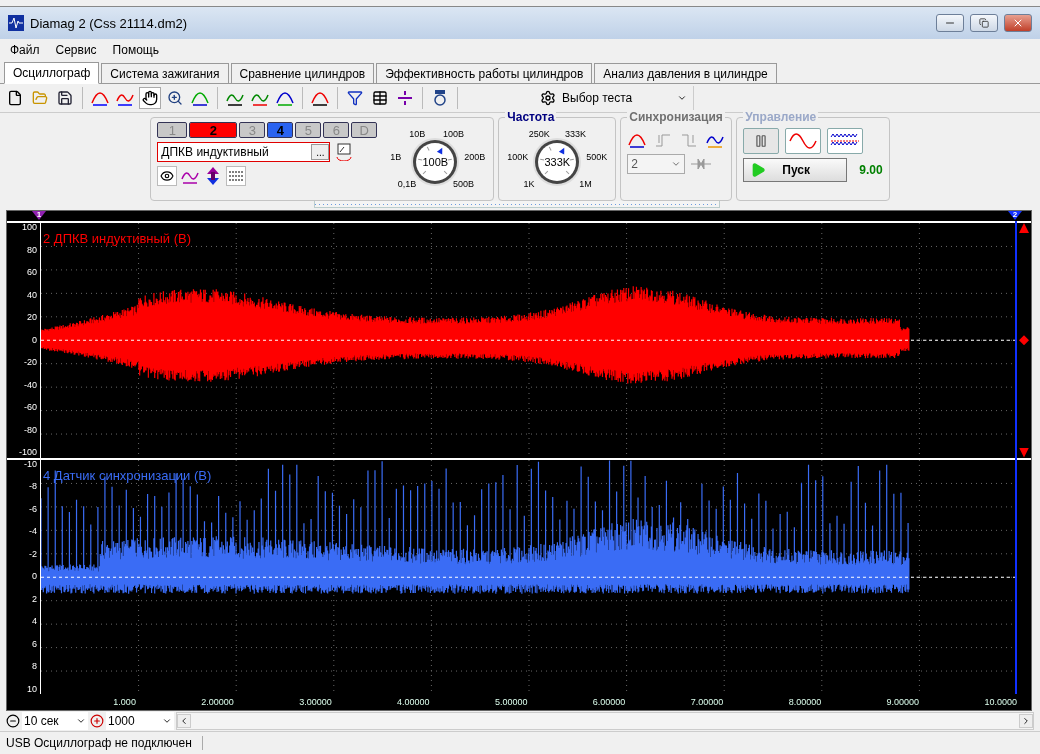 The height and width of the screenshot is (754, 1040). I want to click on sensor-name: ДПКВ индуктивный, so click(215, 152).